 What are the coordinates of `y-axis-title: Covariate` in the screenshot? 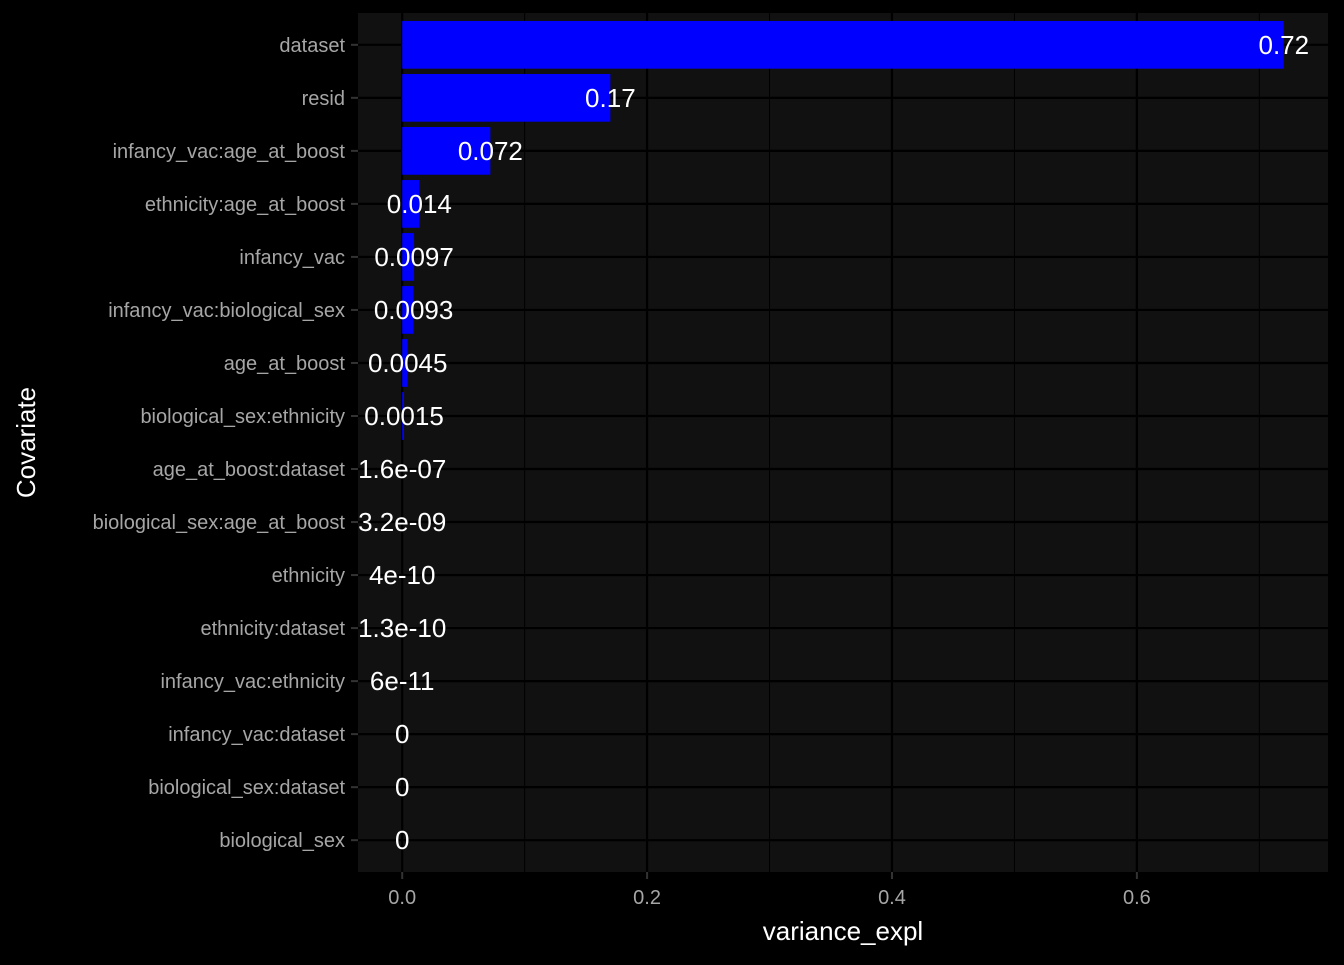 It's located at (26, 442).